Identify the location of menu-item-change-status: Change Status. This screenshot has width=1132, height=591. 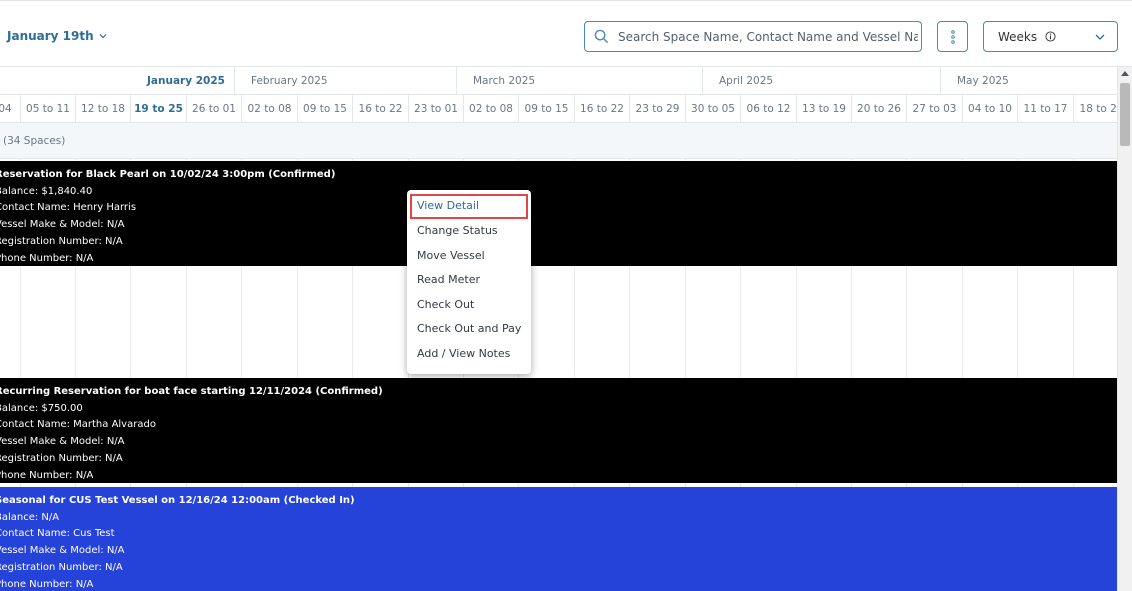
(469, 231).